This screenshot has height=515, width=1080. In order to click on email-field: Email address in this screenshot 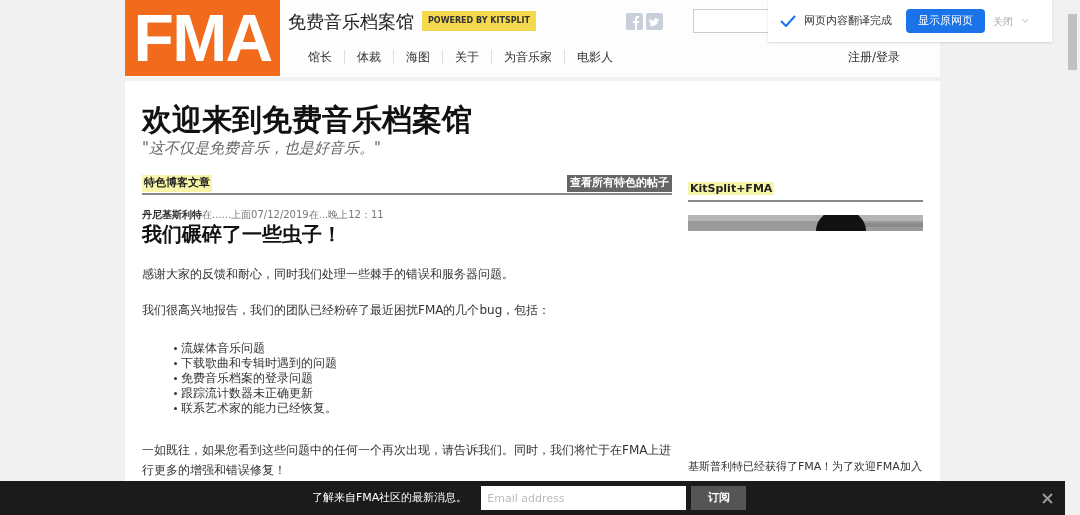, I will do `click(584, 498)`.